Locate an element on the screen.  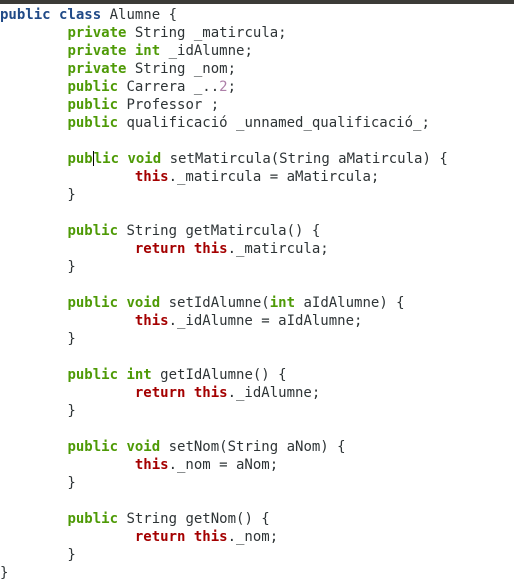
code-token-num: 2 is located at coordinates (223, 87).